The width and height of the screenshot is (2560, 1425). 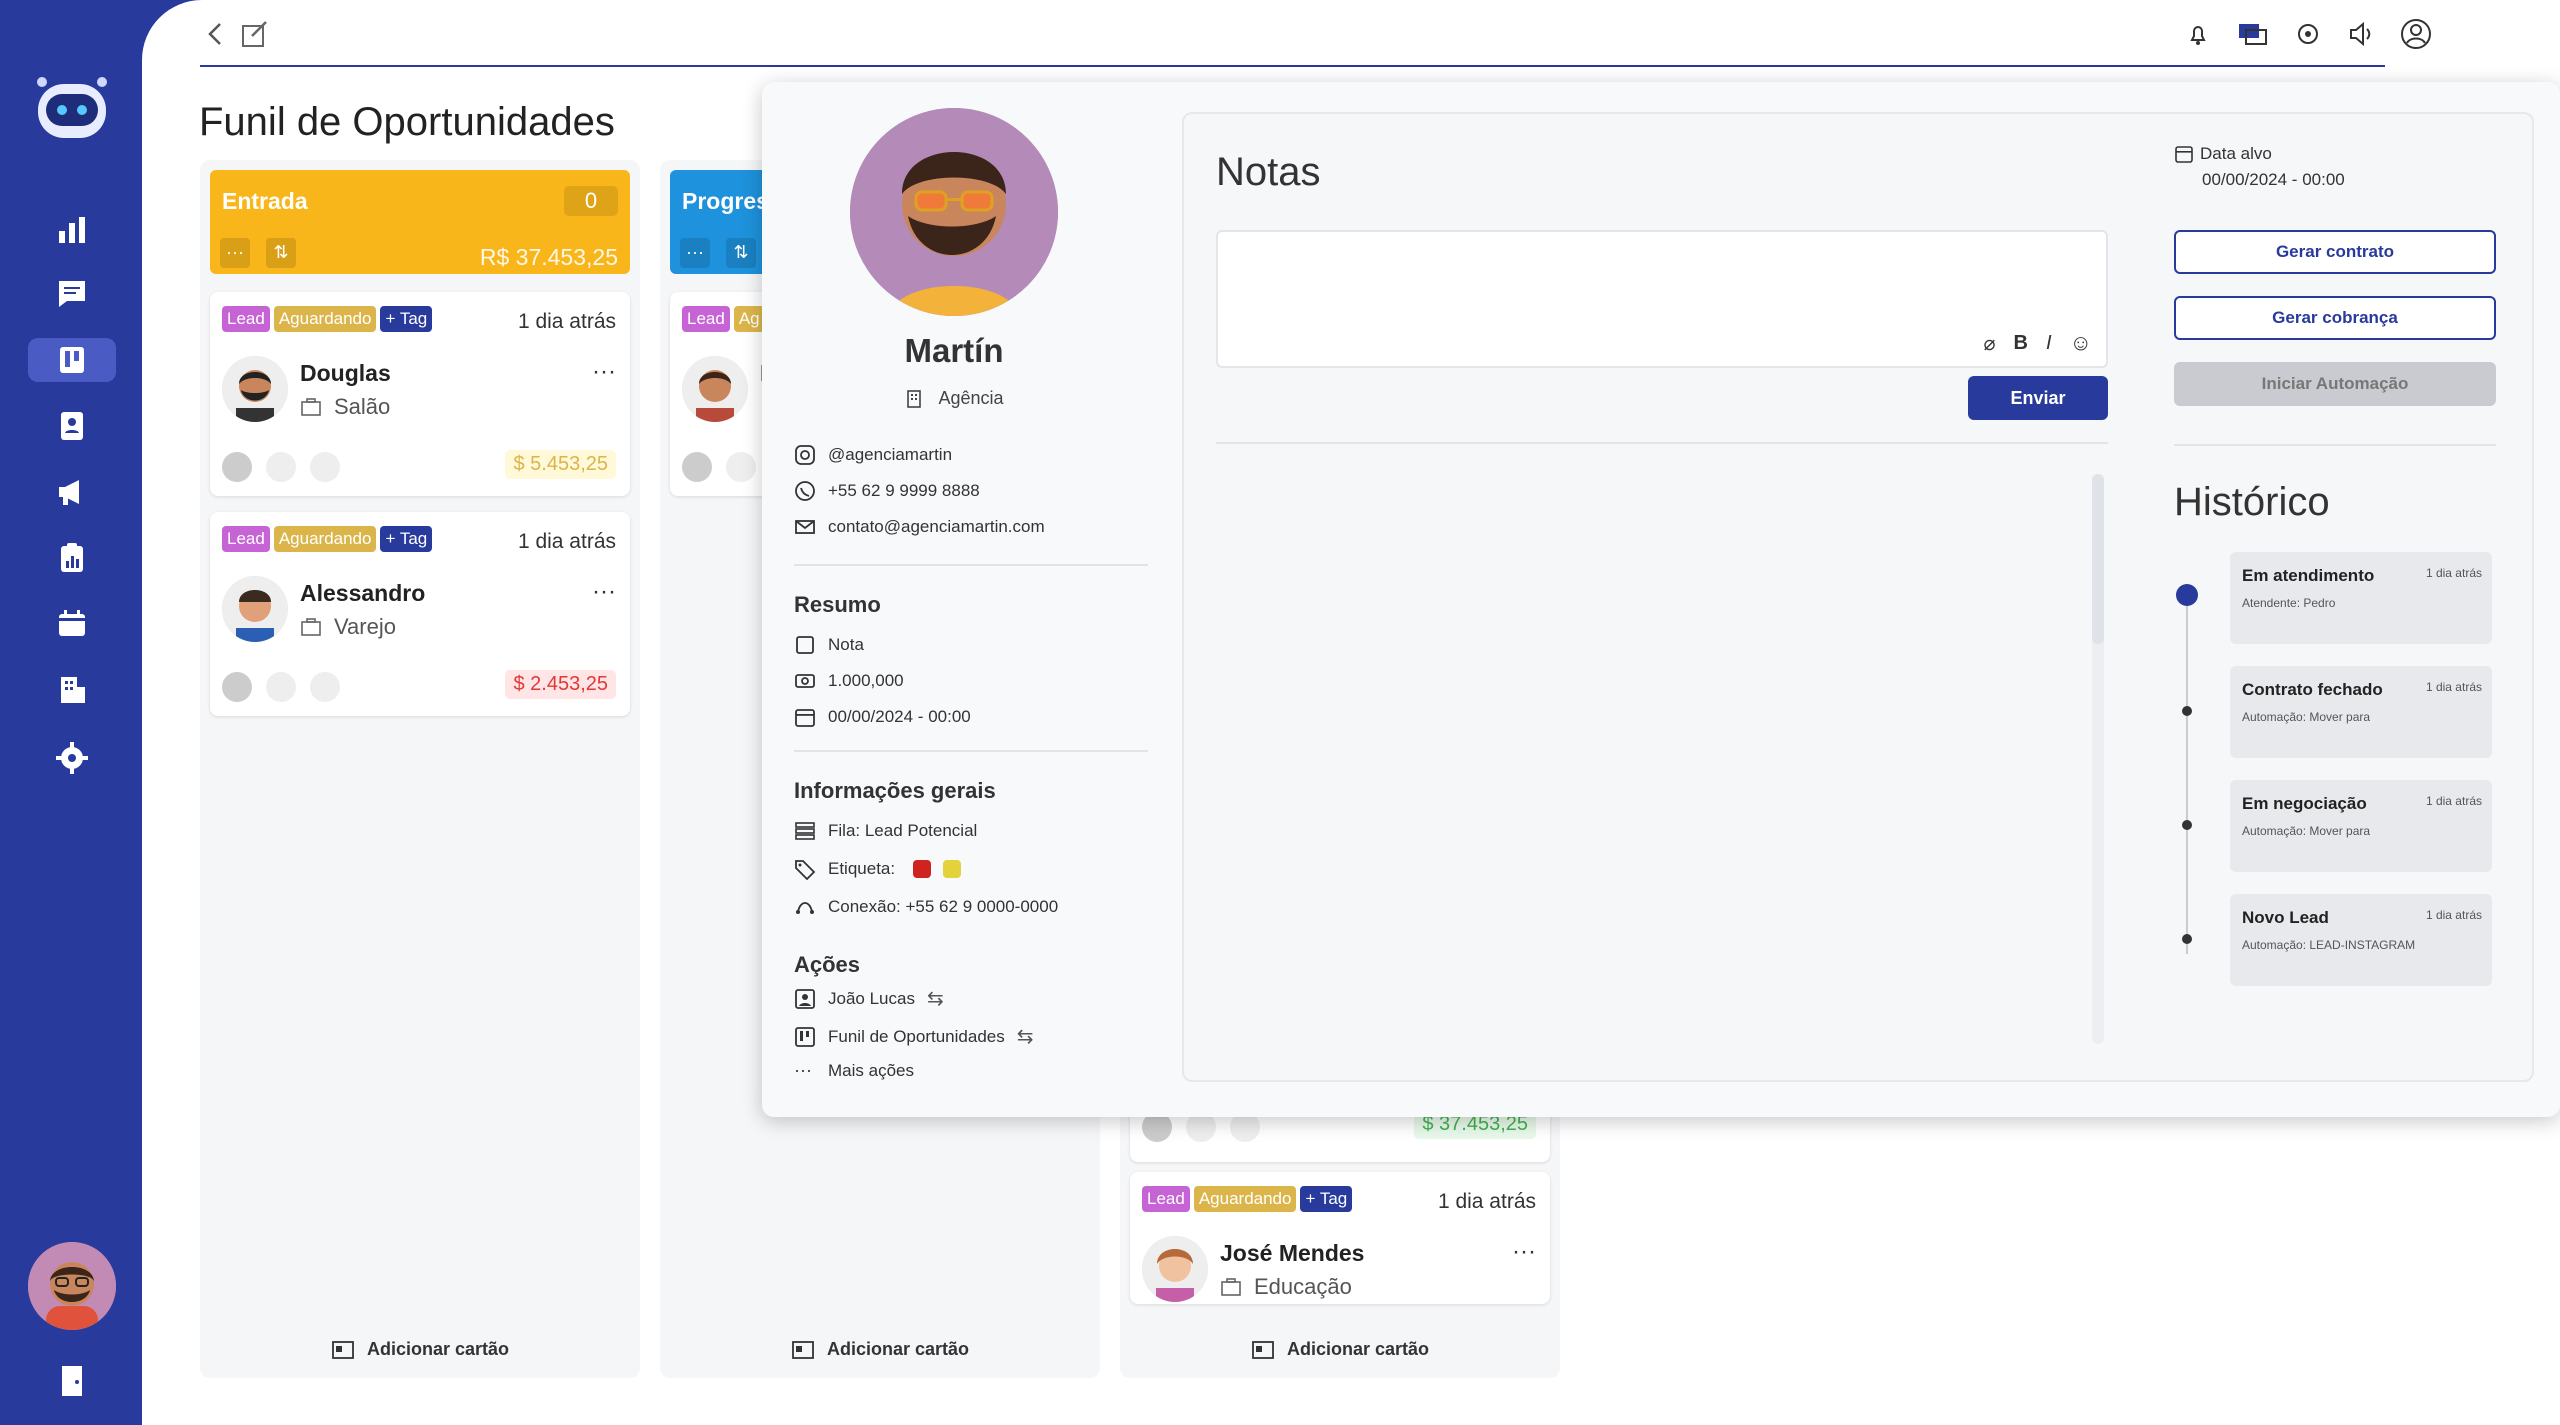 What do you see at coordinates (2198, 34) in the screenshot?
I see `bell-icon` at bounding box center [2198, 34].